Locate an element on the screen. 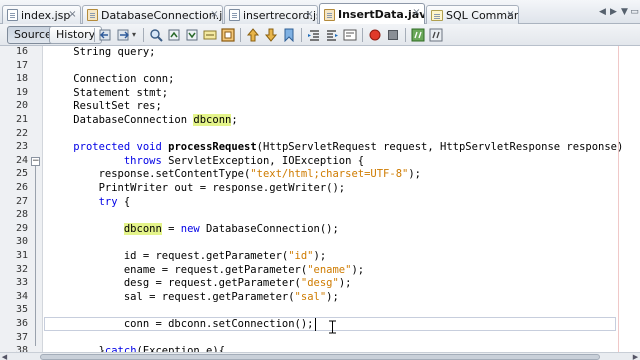 The image size is (640, 360). code-line: id = request.getParameter("id"); is located at coordinates (187, 256).